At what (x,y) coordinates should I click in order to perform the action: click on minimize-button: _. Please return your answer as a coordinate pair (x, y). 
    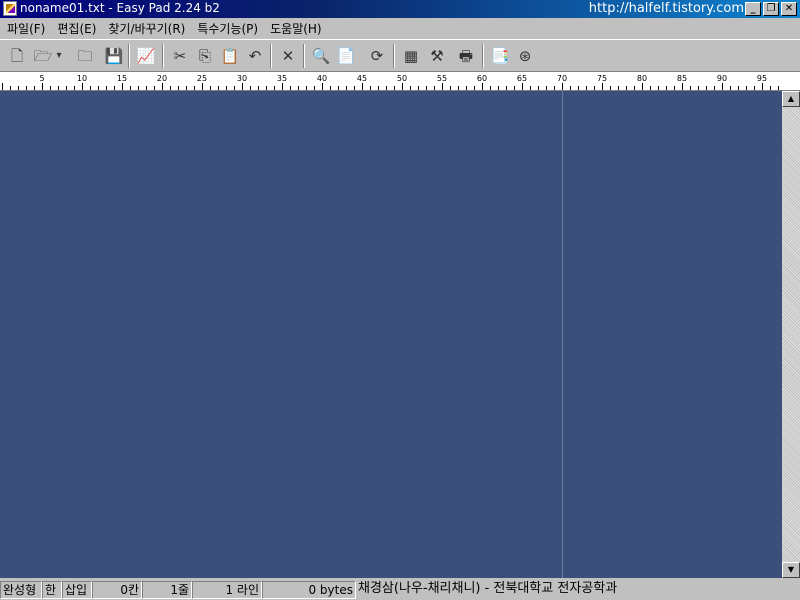
    Looking at the image, I should click on (753, 9).